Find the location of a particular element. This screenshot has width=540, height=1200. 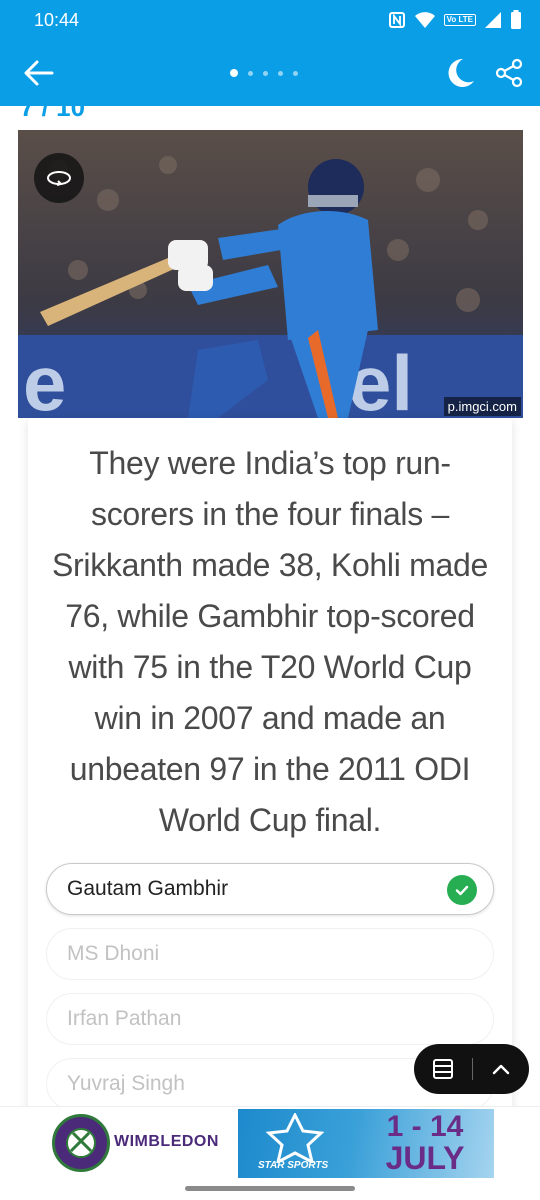

status-bar: 10:44 Vo LTE is located at coordinates (270, 20).